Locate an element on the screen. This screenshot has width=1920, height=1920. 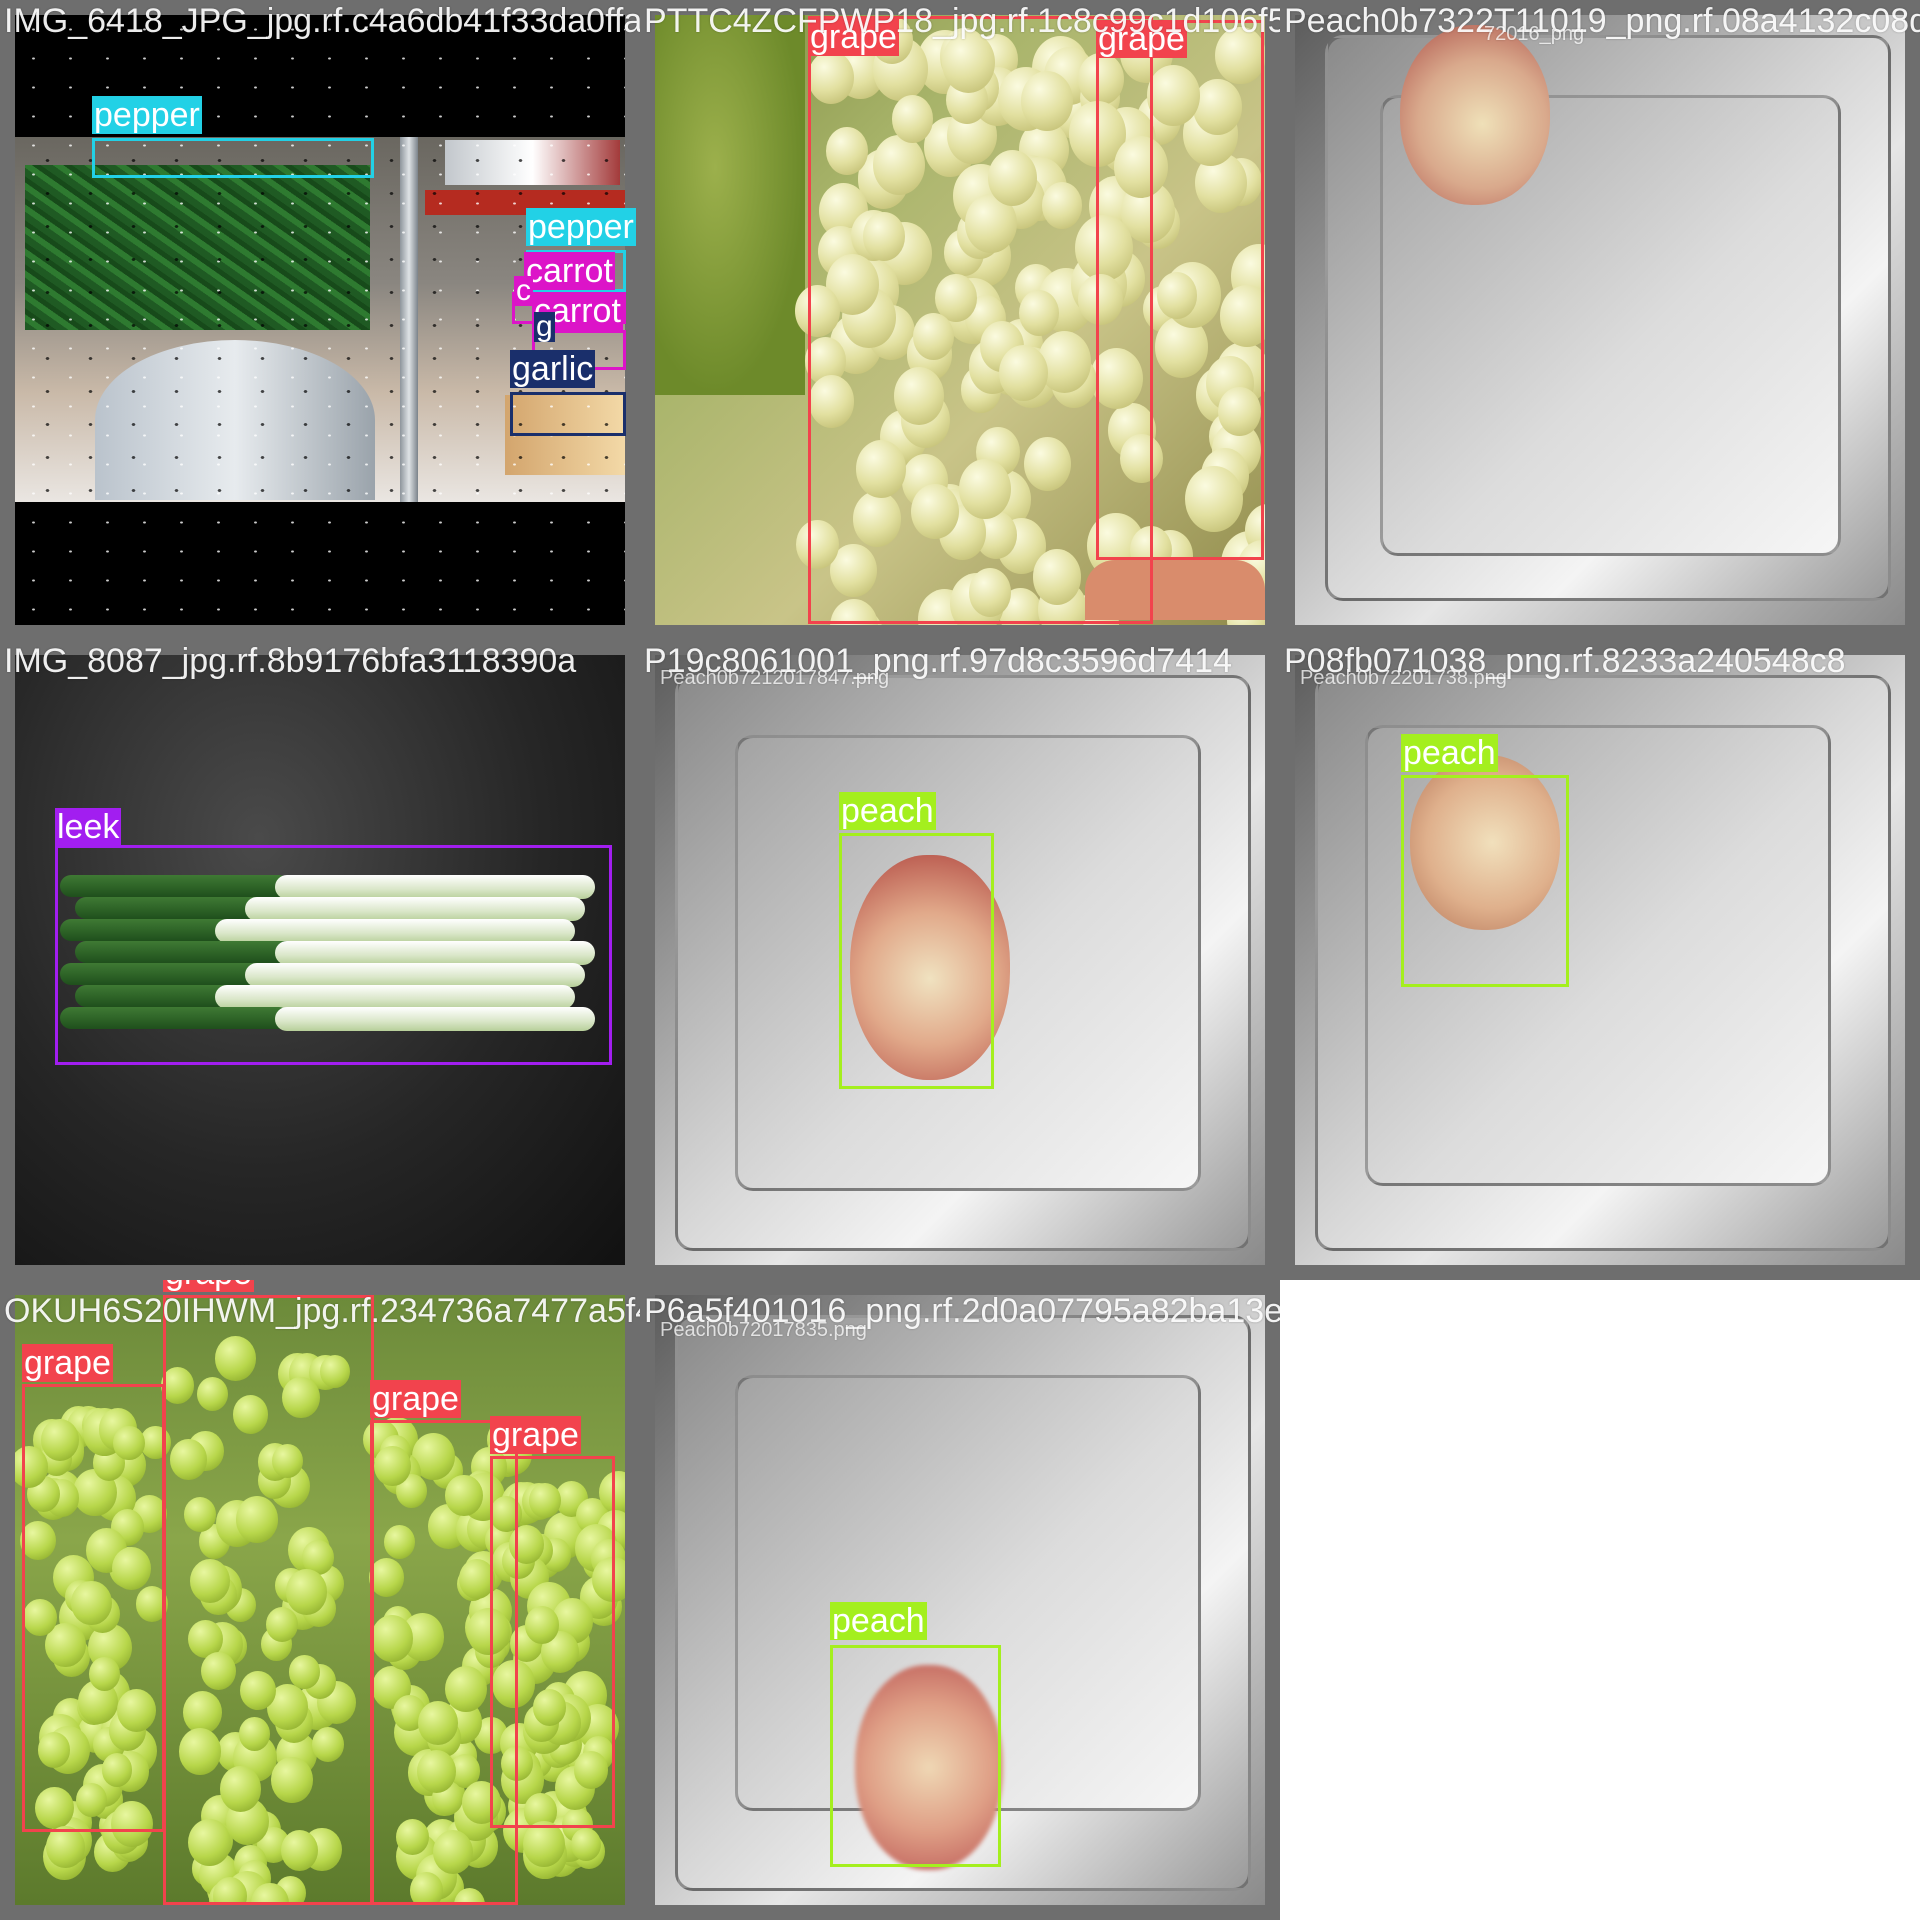
carrot-label: carrot is located at coordinates (569, 271).